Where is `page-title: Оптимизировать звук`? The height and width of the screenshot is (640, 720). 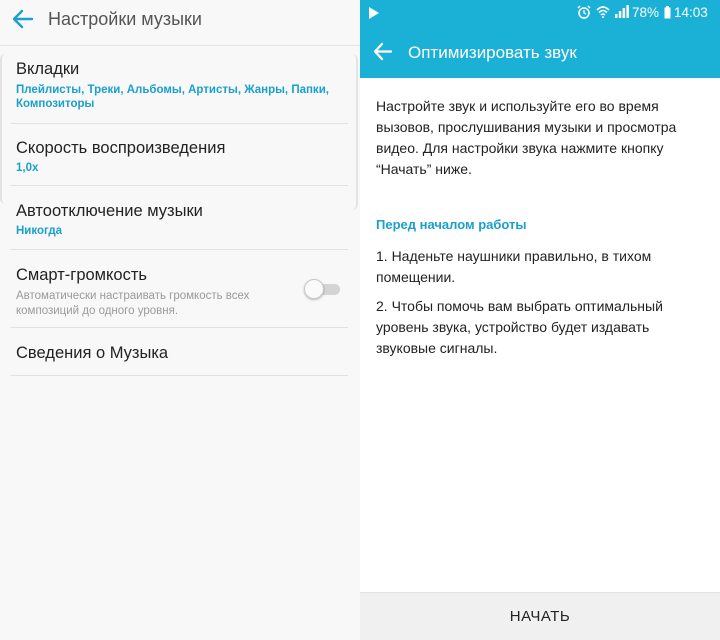
page-title: Оптимизировать звук is located at coordinates (492, 52).